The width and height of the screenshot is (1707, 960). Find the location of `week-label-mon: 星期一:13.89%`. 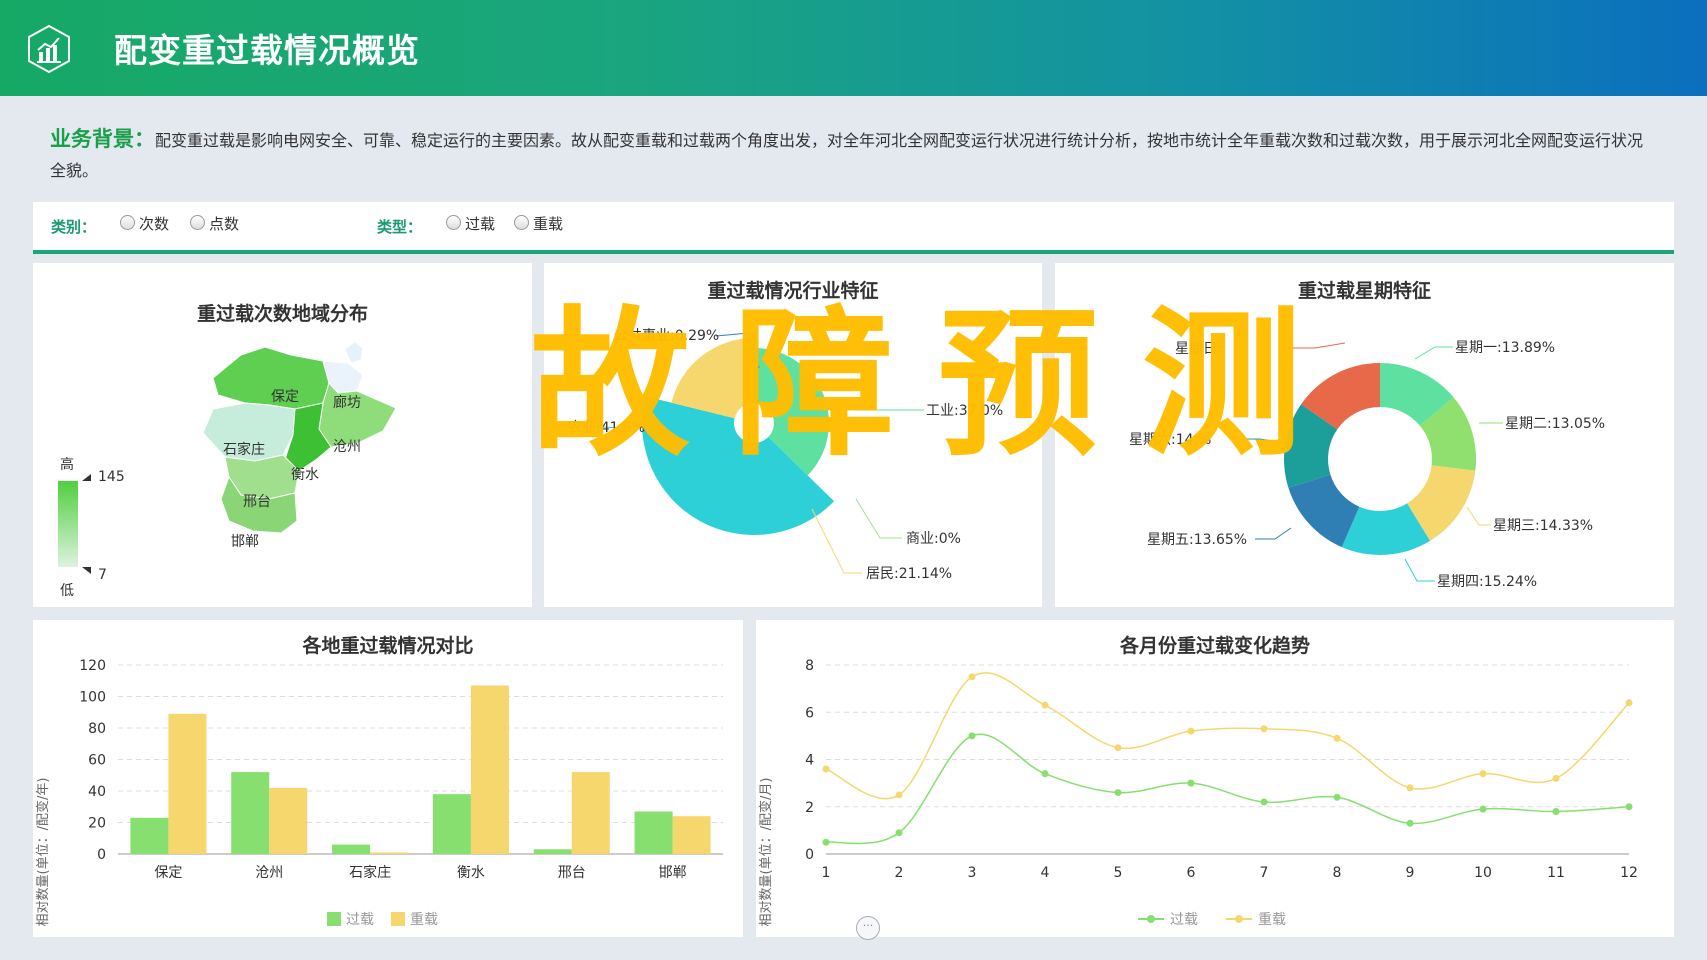

week-label-mon: 星期一:13.89% is located at coordinates (1505, 348).